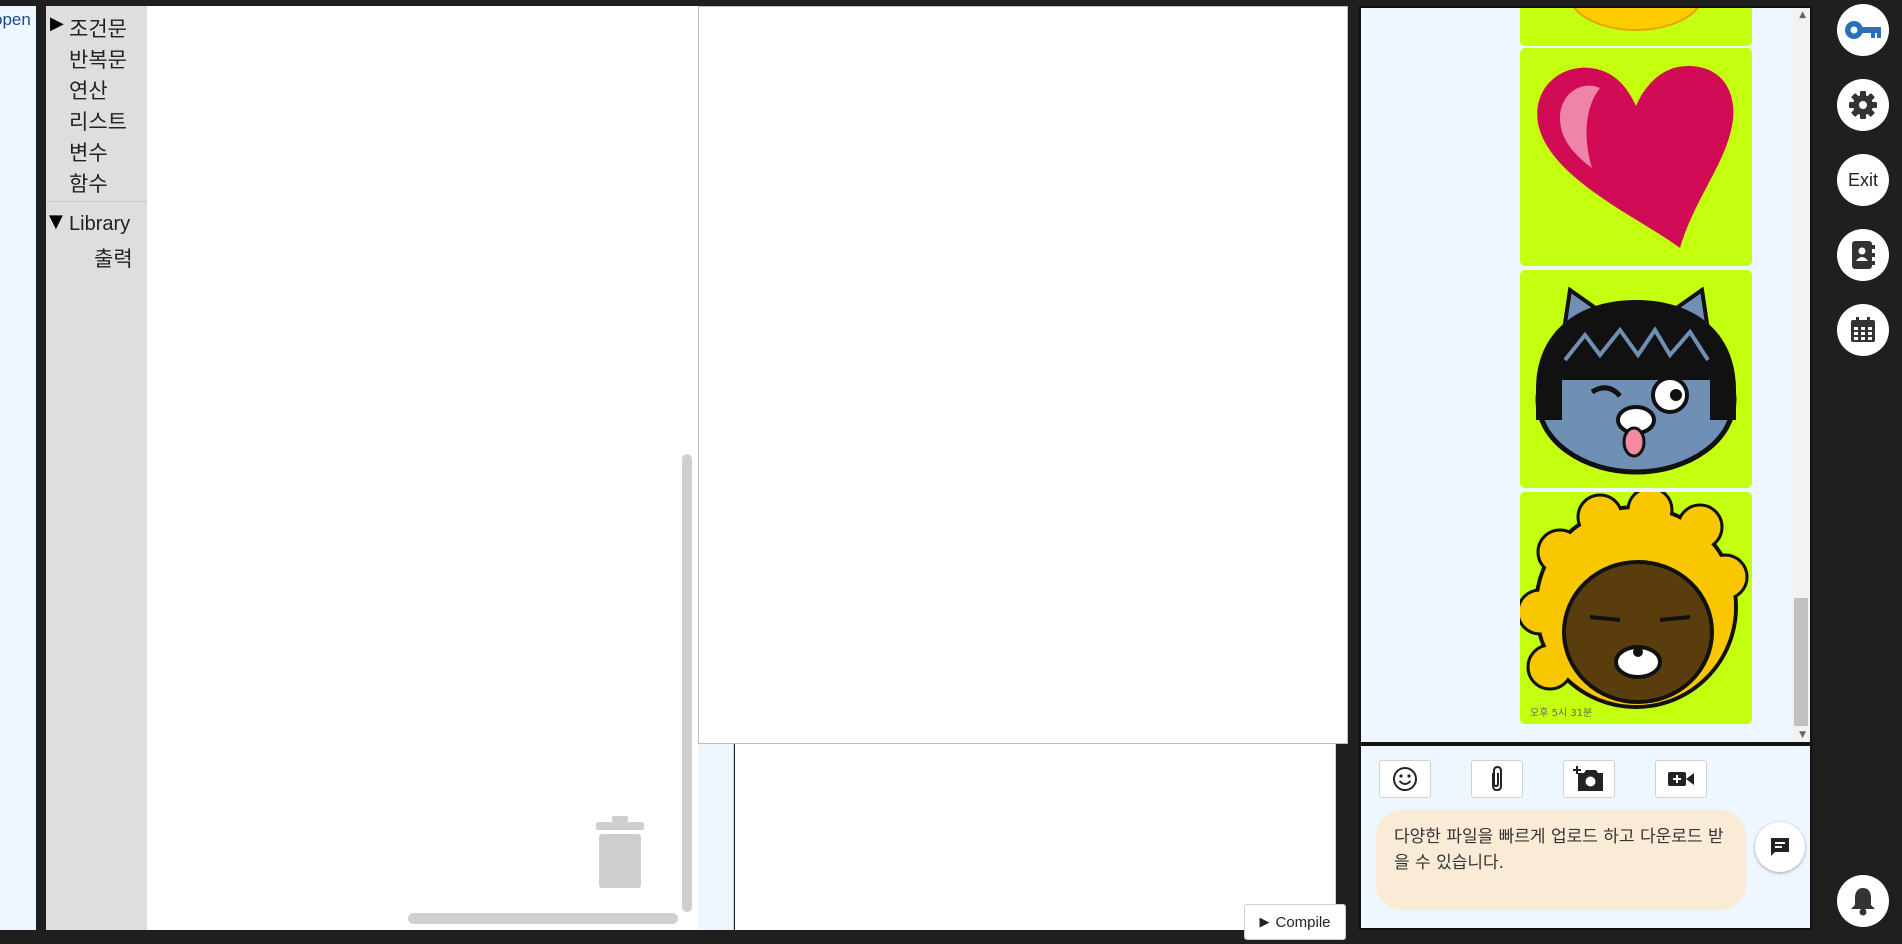  I want to click on sticker-sun, so click(1636, 27).